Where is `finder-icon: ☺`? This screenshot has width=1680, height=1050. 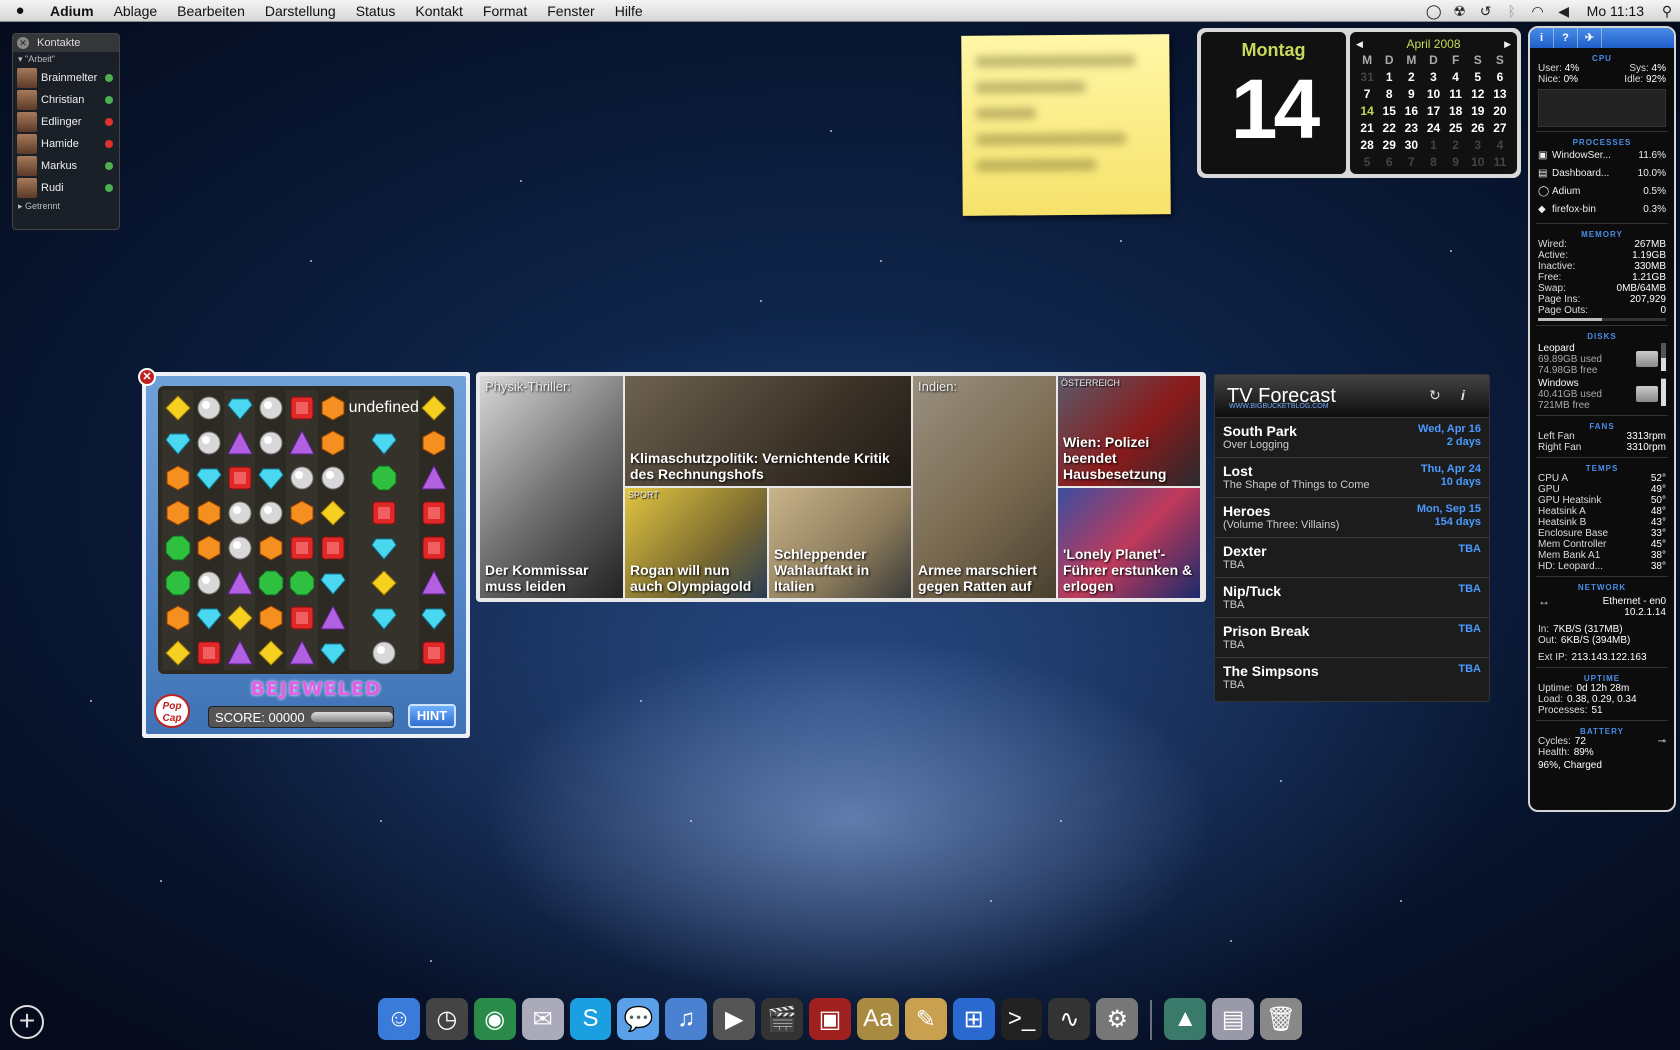 finder-icon: ☺ is located at coordinates (399, 1019).